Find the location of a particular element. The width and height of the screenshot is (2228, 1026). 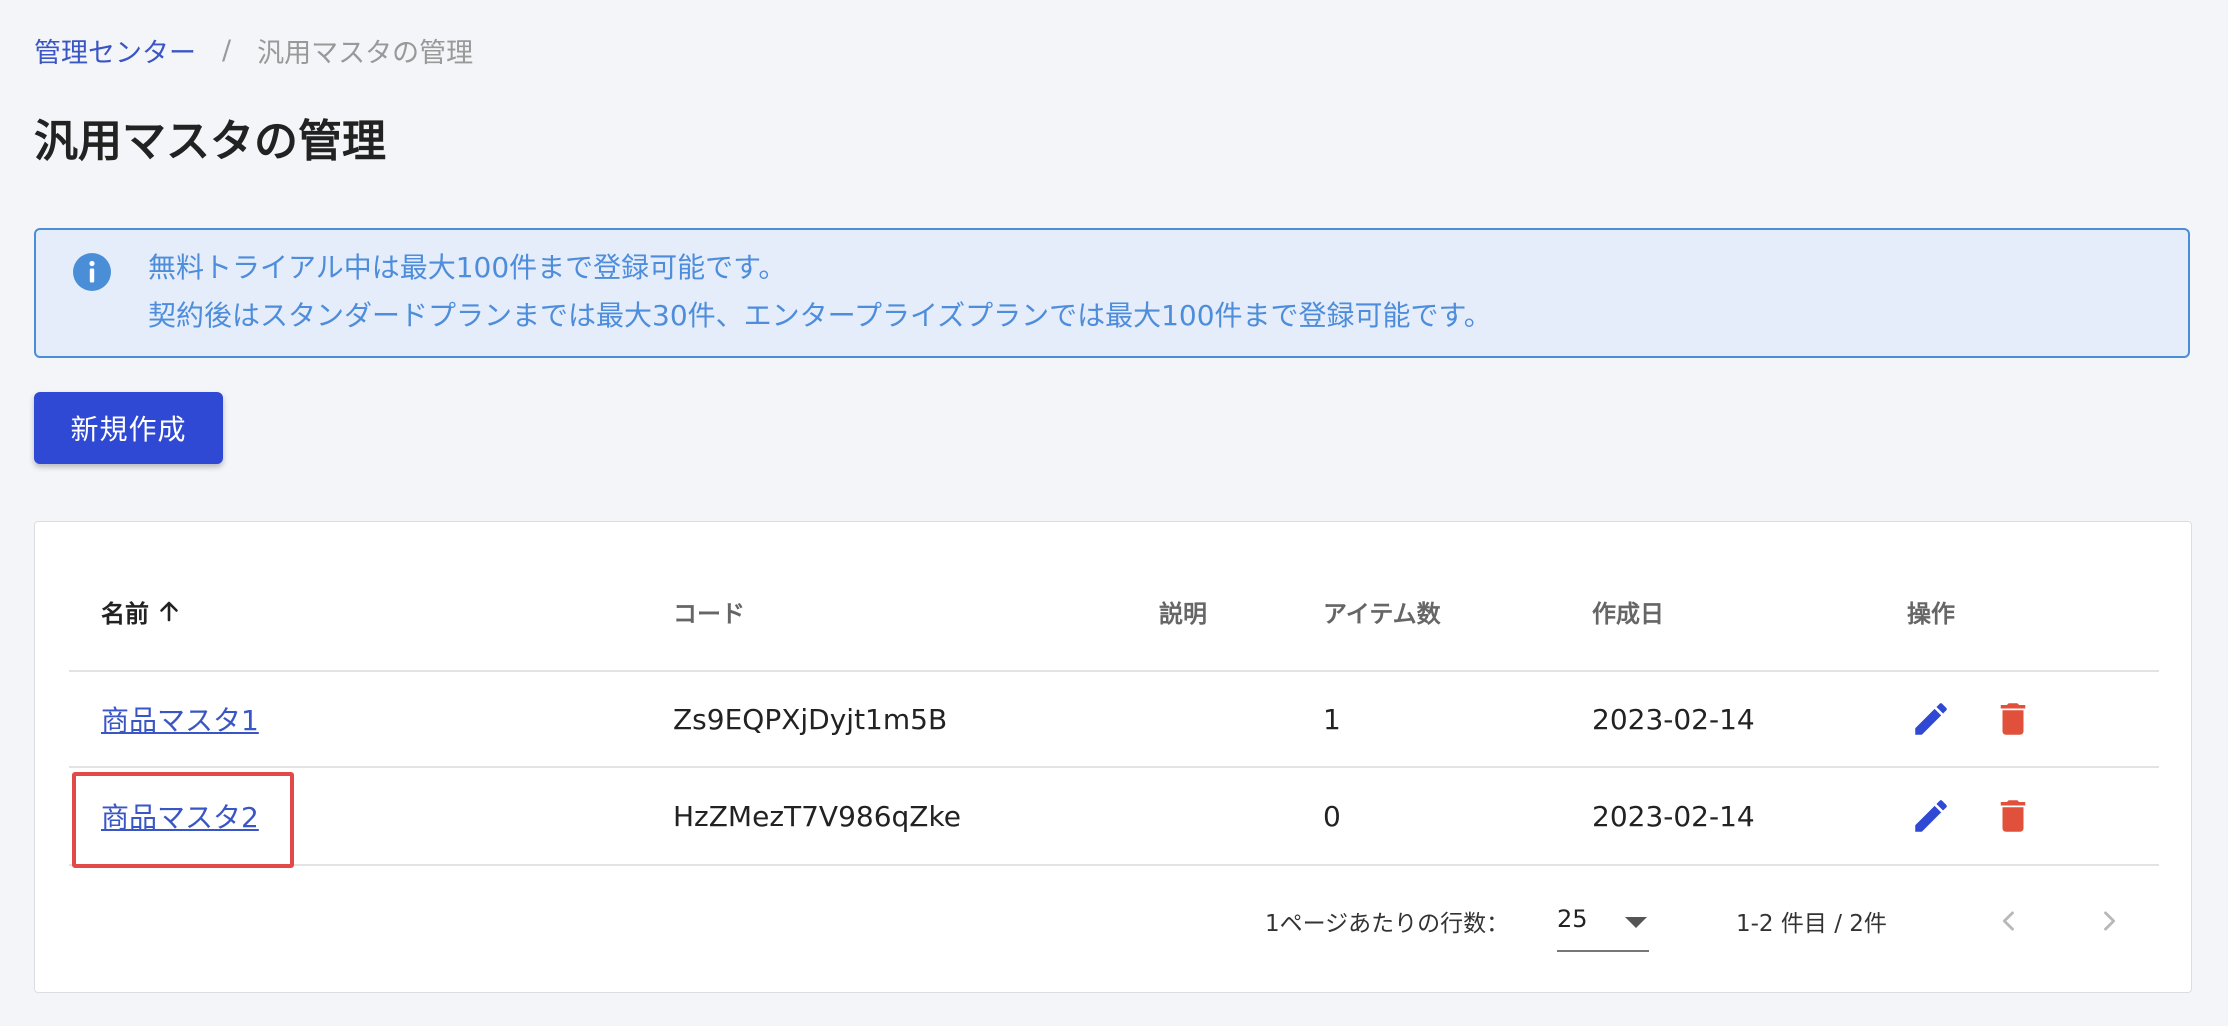

rows-per-page-value: 25 is located at coordinates (1572, 919).